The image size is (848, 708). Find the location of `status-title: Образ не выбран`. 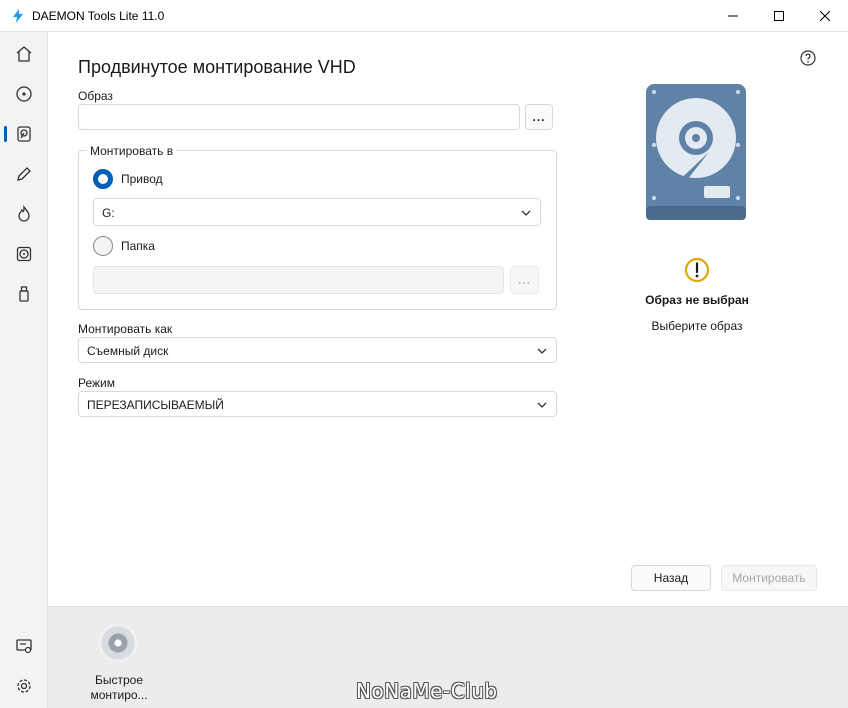

status-title: Образ не выбран is located at coordinates (697, 300).